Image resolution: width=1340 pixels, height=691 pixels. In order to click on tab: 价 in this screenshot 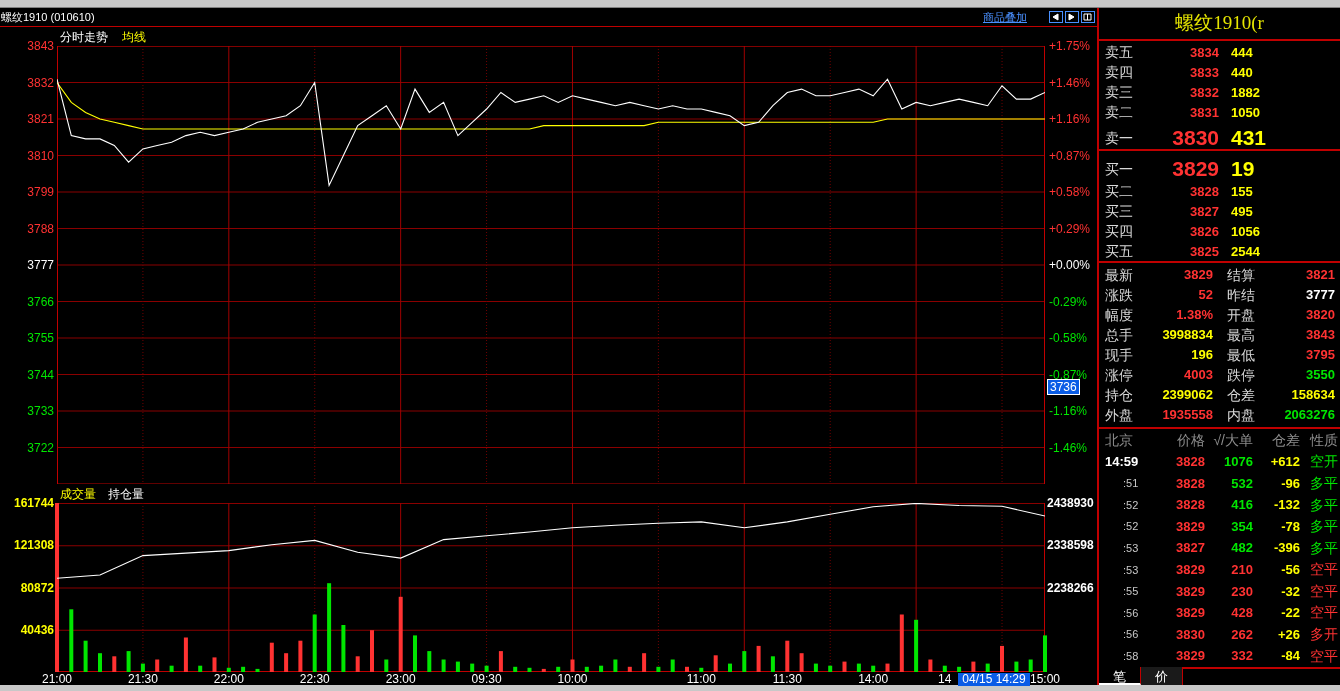, I will do `click(1162, 675)`.